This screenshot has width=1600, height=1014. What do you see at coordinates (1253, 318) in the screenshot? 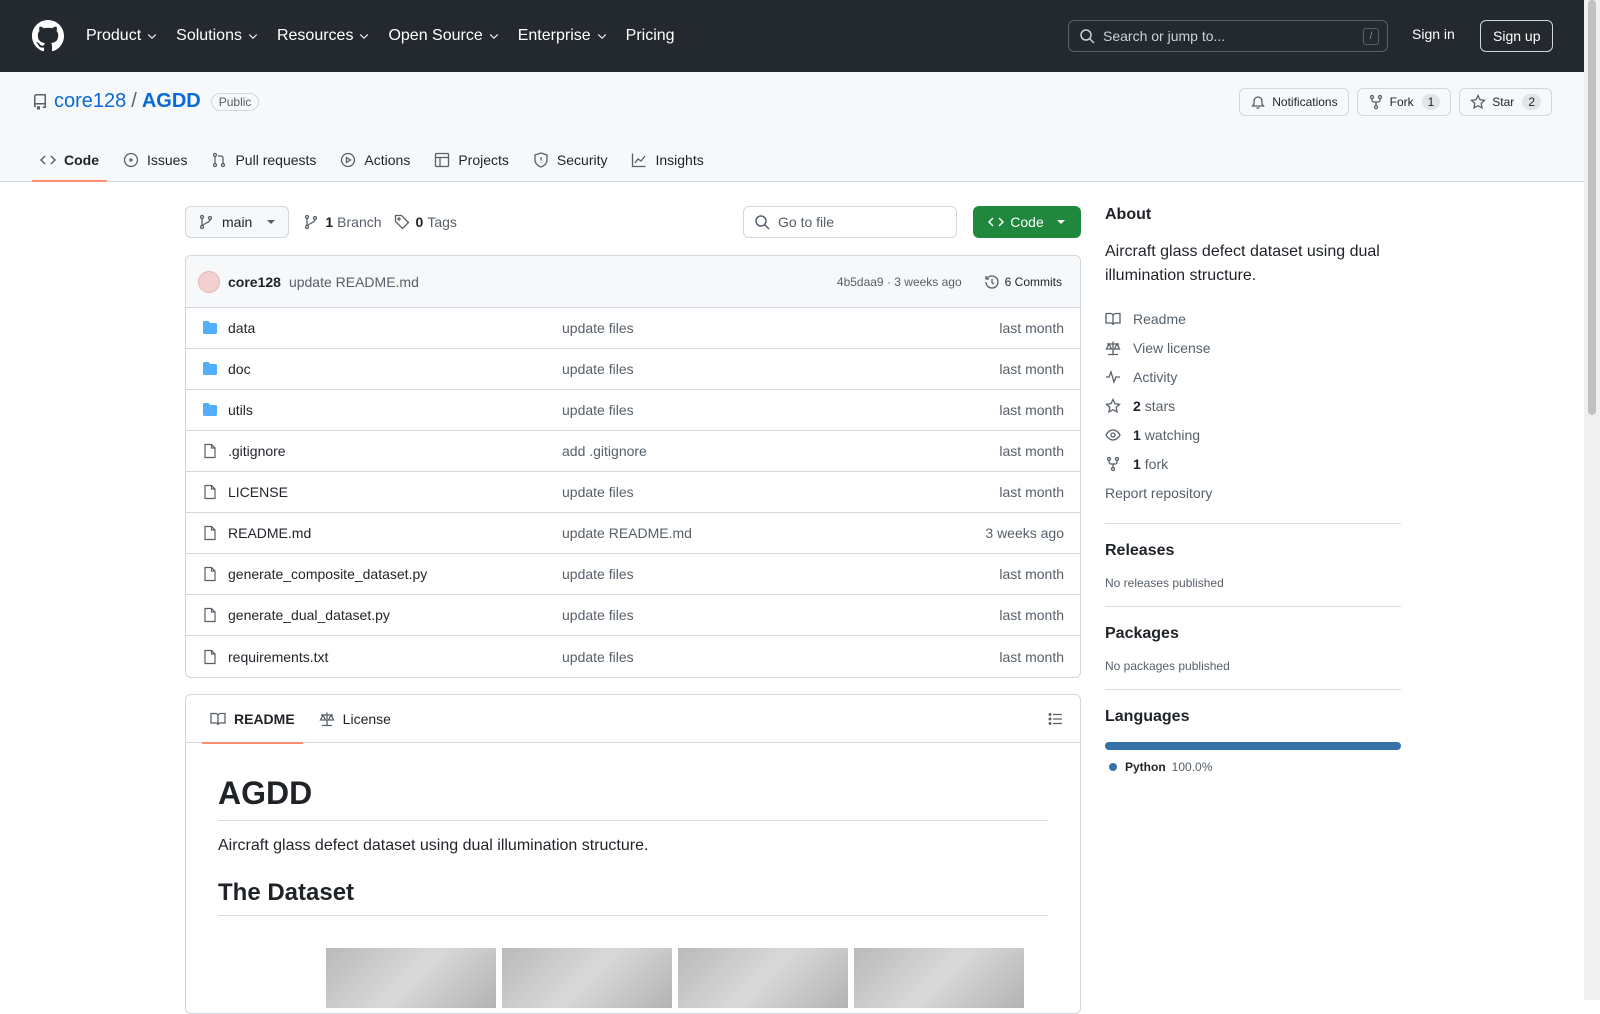
I see `readme-link: Readme` at bounding box center [1253, 318].